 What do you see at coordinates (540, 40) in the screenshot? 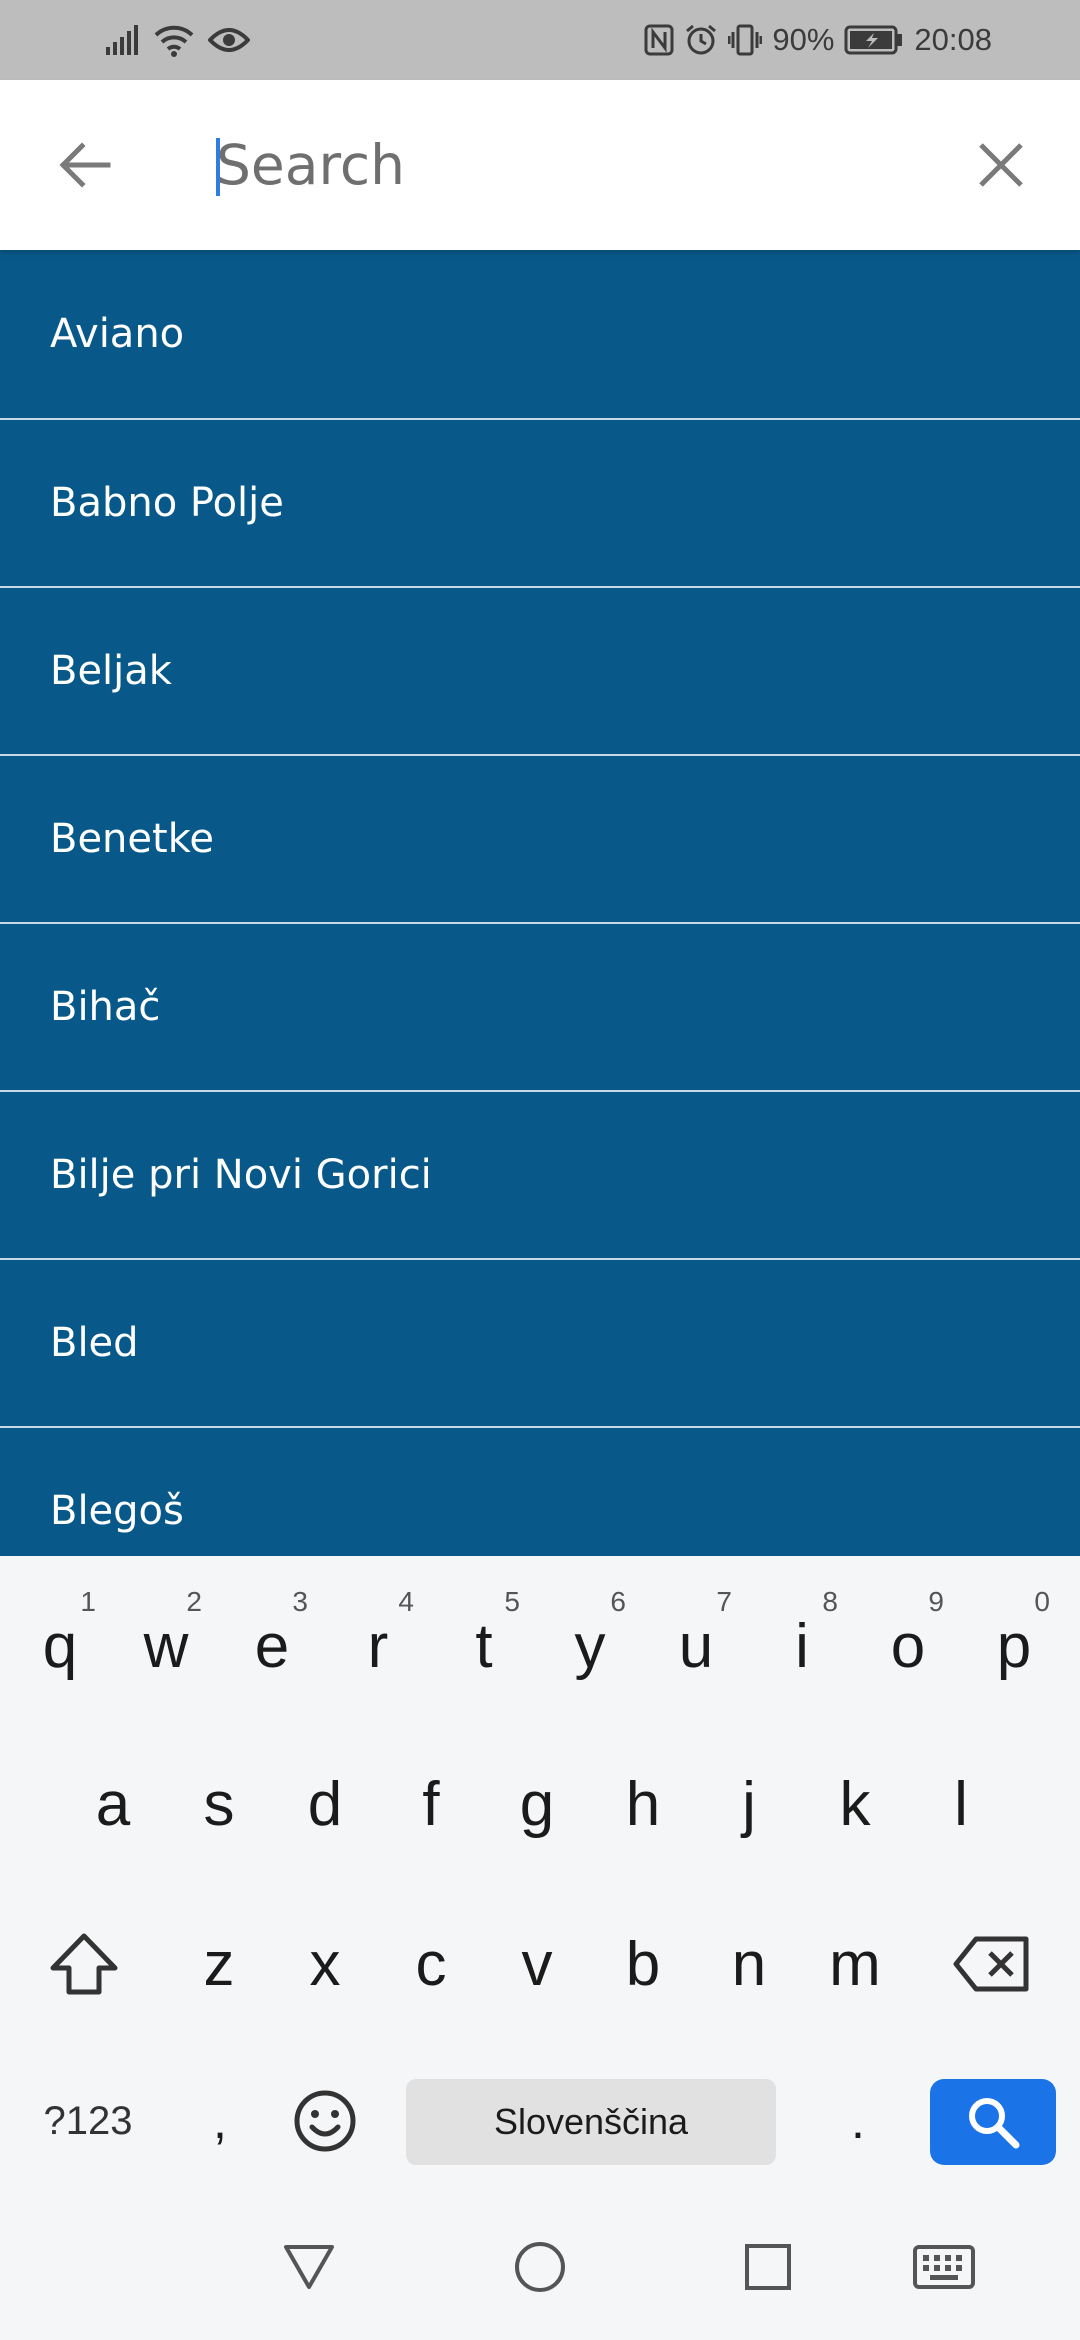
I see `status-bar: 90% 20:08` at bounding box center [540, 40].